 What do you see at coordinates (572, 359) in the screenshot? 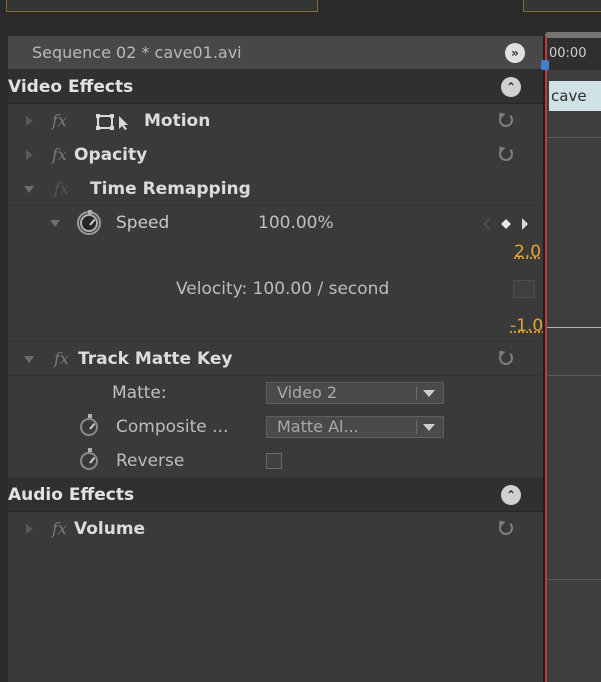
I see `mini-timeline: 00:00 cave` at bounding box center [572, 359].